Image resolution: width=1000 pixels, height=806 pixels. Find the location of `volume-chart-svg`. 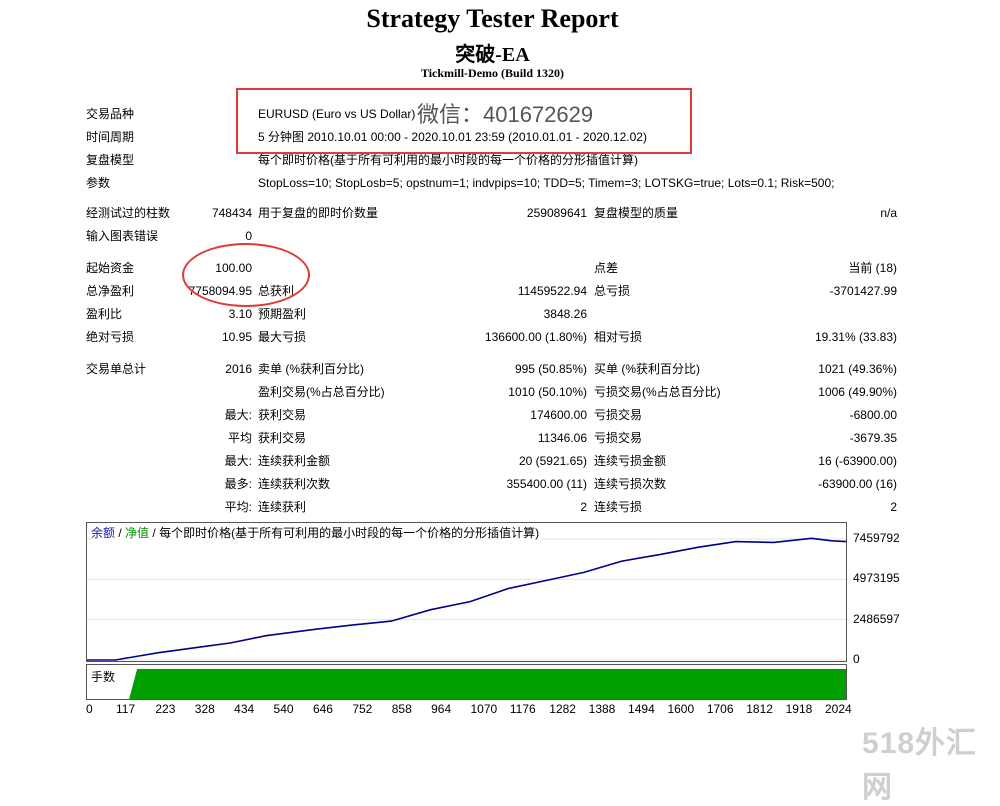

volume-chart-svg is located at coordinates (487, 684).